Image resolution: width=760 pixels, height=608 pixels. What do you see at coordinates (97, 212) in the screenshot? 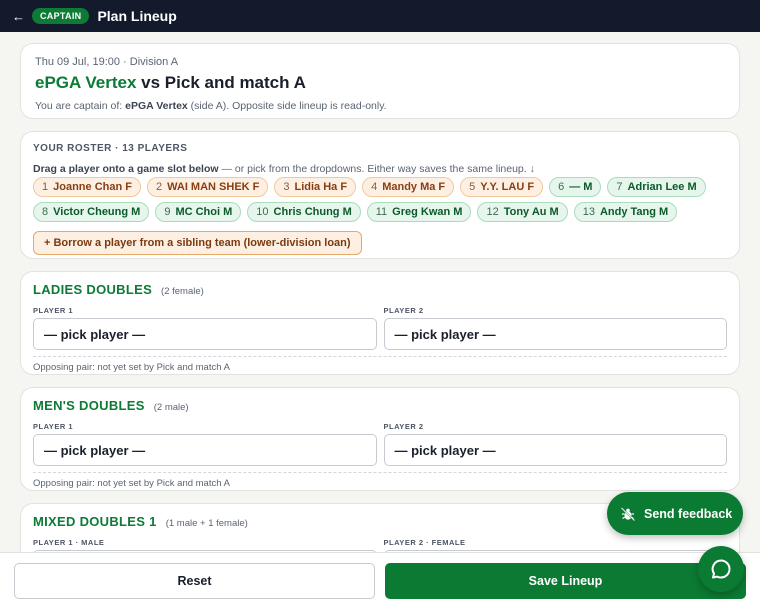
I see `player-name: Victor Cheung M` at bounding box center [97, 212].